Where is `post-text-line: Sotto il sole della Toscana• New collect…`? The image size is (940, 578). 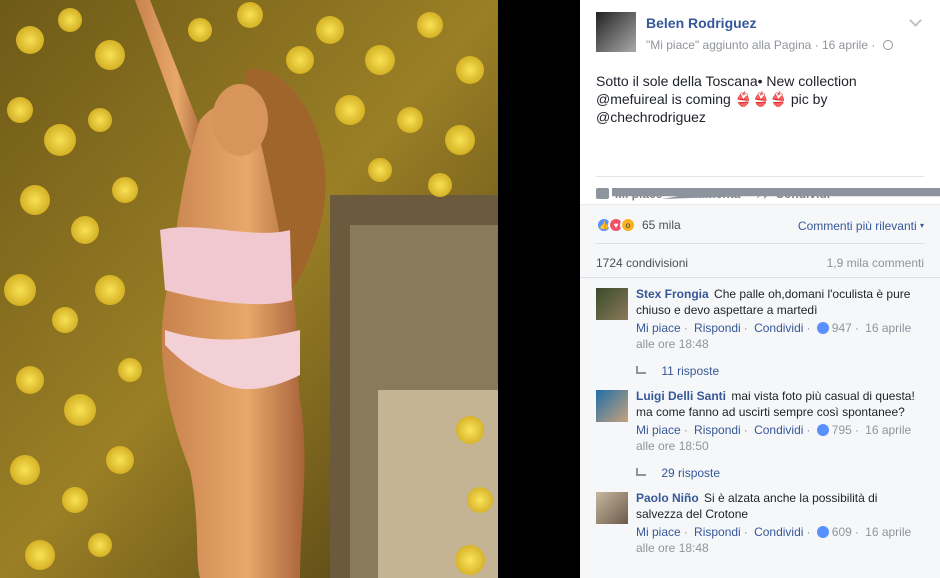 post-text-line: Sotto il sole della Toscana• New collect… is located at coordinates (726, 81).